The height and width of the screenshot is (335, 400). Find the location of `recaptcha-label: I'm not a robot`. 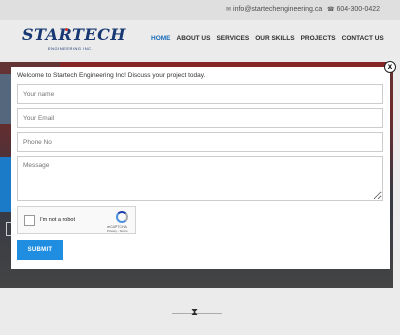

recaptcha-label: I'm not a robot is located at coordinates (57, 220).